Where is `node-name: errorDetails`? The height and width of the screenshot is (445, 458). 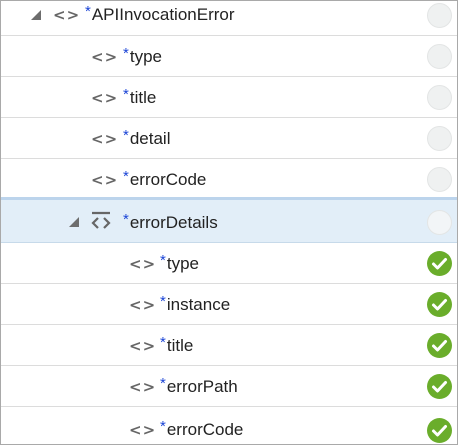 node-name: errorDetails is located at coordinates (173, 222).